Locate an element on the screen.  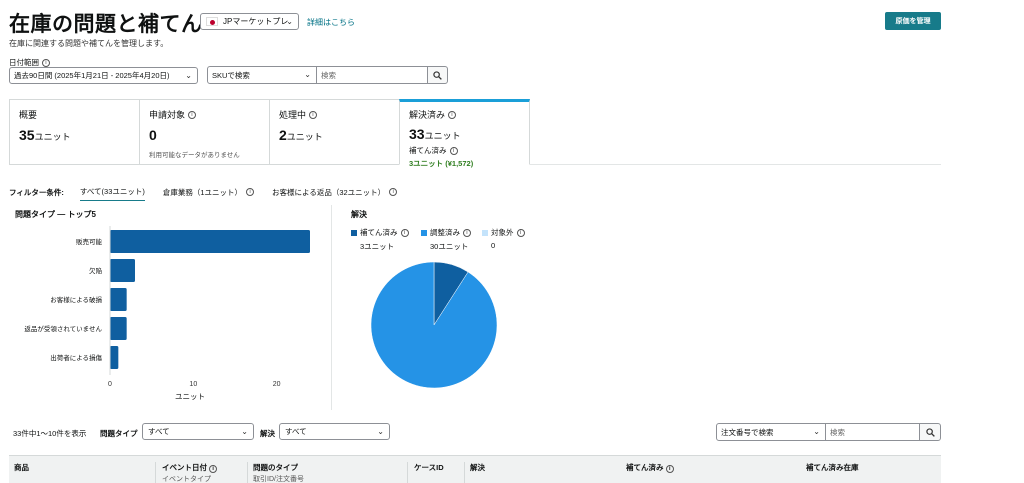
card-title: 概要 is located at coordinates (28, 115).